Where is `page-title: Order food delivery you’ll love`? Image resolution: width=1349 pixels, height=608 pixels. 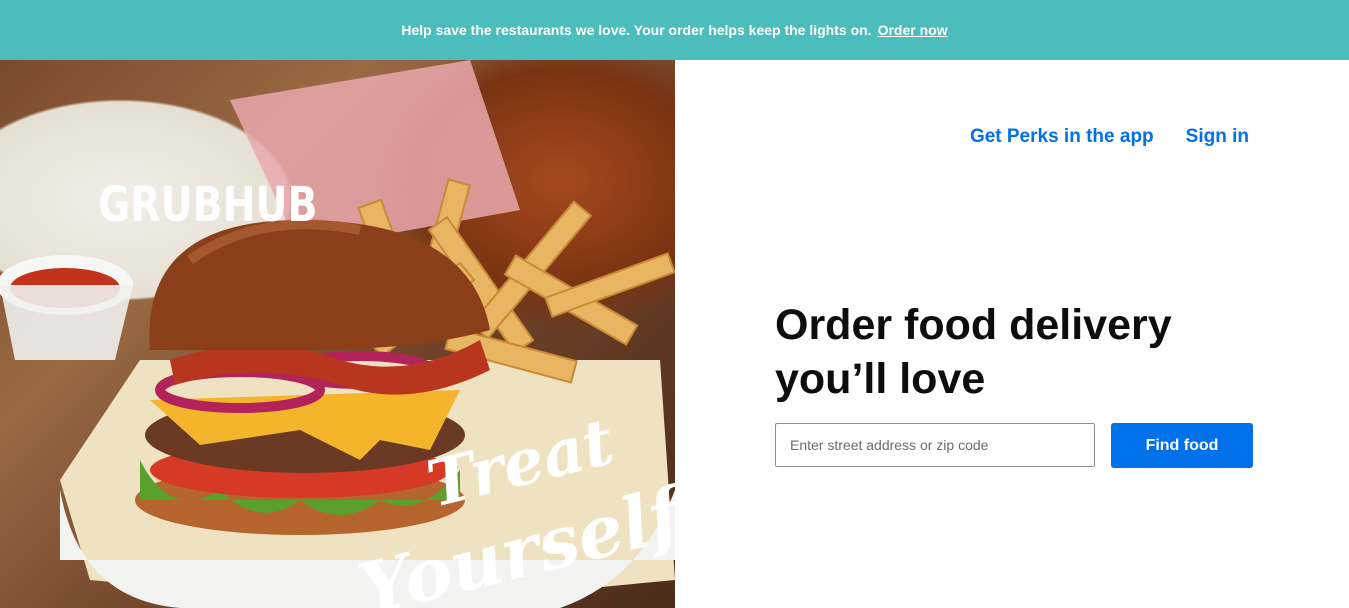 page-title: Order food delivery you’ll love is located at coordinates (1035, 352).